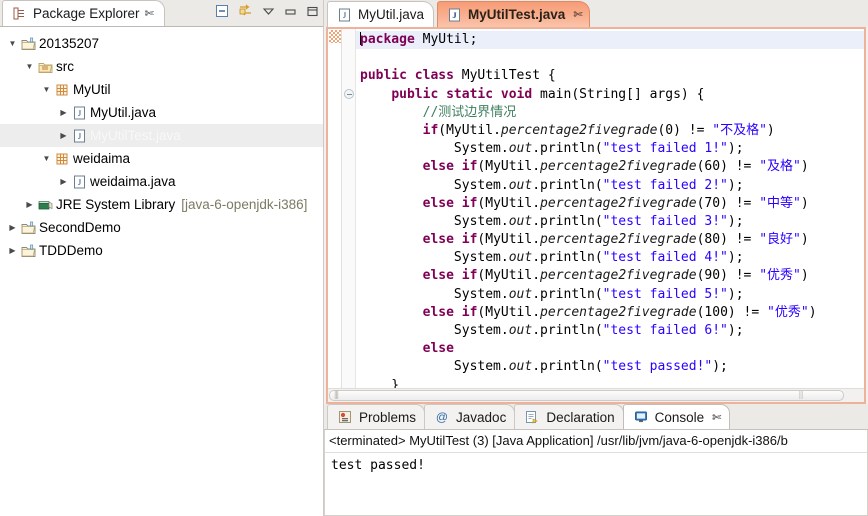  I want to click on link-with-editor-icon, so click(245, 11).